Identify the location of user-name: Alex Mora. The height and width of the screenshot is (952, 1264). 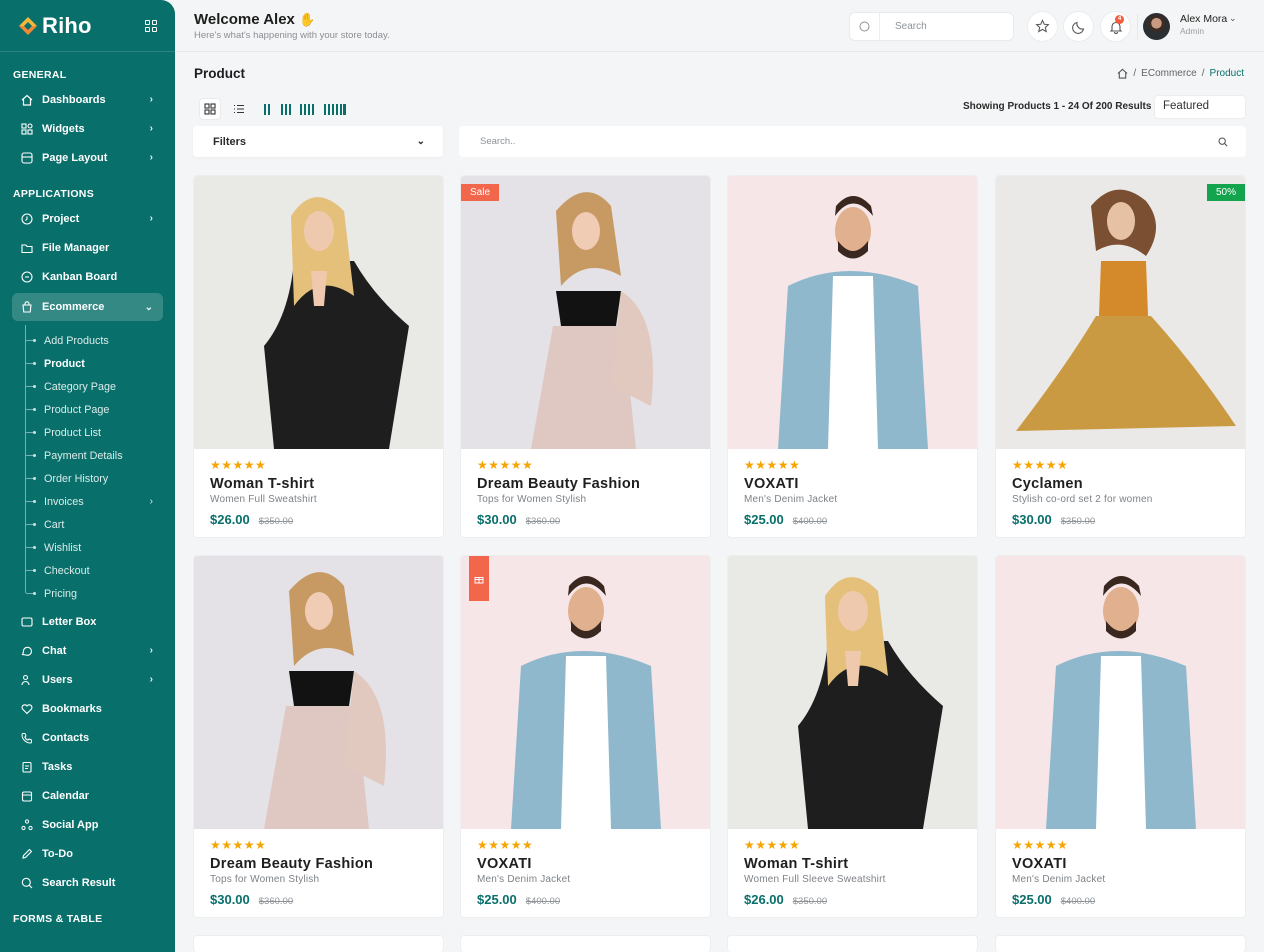
(1203, 19).